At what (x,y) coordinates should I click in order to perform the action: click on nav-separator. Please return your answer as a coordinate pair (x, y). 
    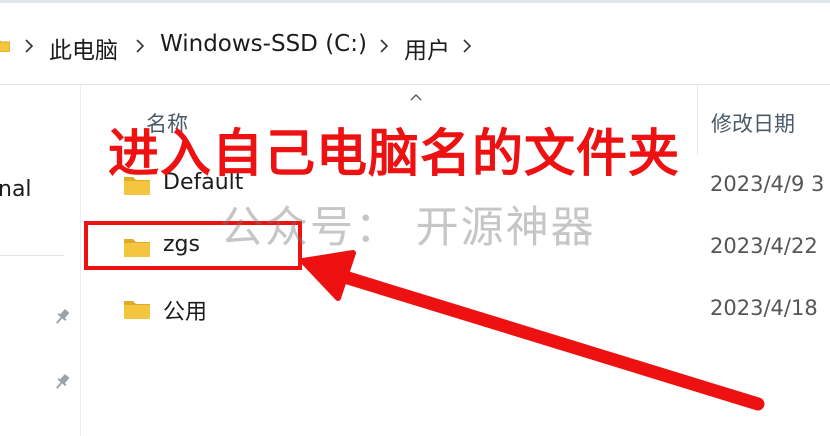
    Looking at the image, I should click on (32, 255).